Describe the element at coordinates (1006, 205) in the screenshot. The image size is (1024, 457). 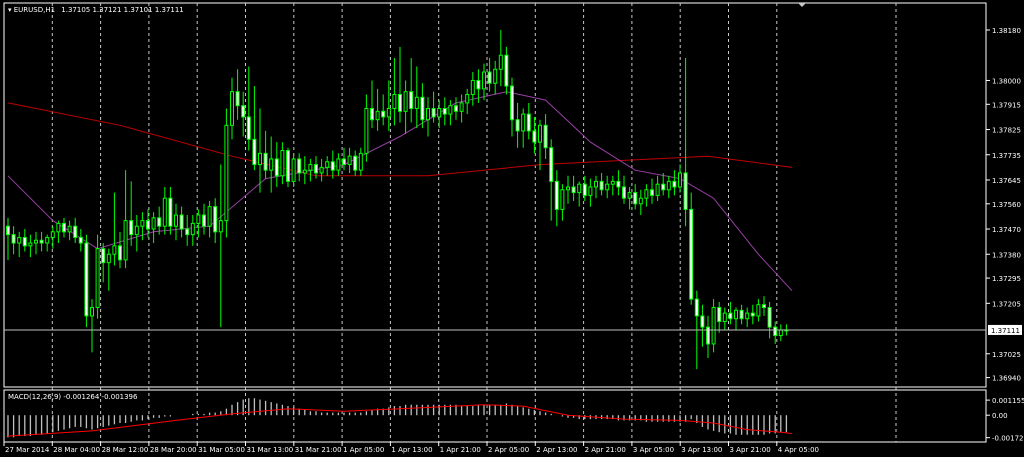
I see `price-tick-label: 1.37560` at that location.